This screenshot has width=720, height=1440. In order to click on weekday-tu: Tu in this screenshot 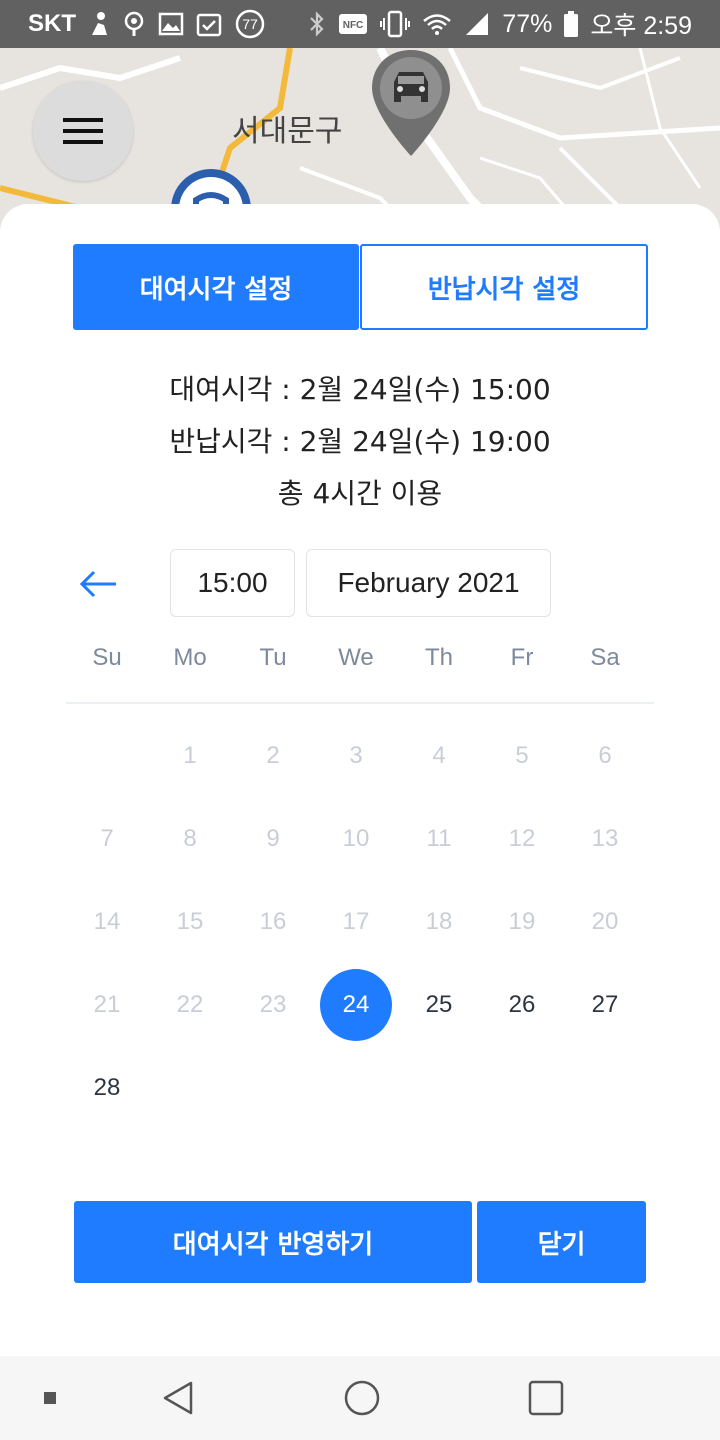, I will do `click(273, 657)`.